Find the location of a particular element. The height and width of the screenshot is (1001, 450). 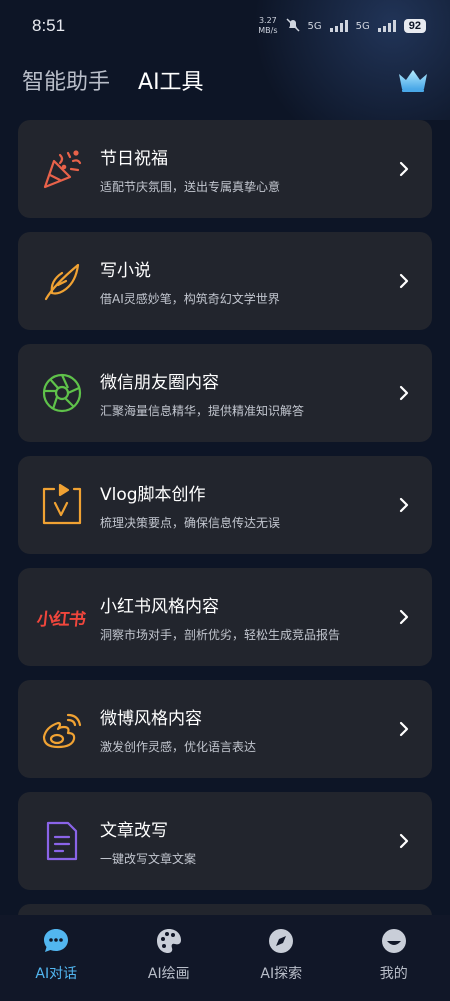

tab-ai-explore: AI探索 is located at coordinates (281, 955).